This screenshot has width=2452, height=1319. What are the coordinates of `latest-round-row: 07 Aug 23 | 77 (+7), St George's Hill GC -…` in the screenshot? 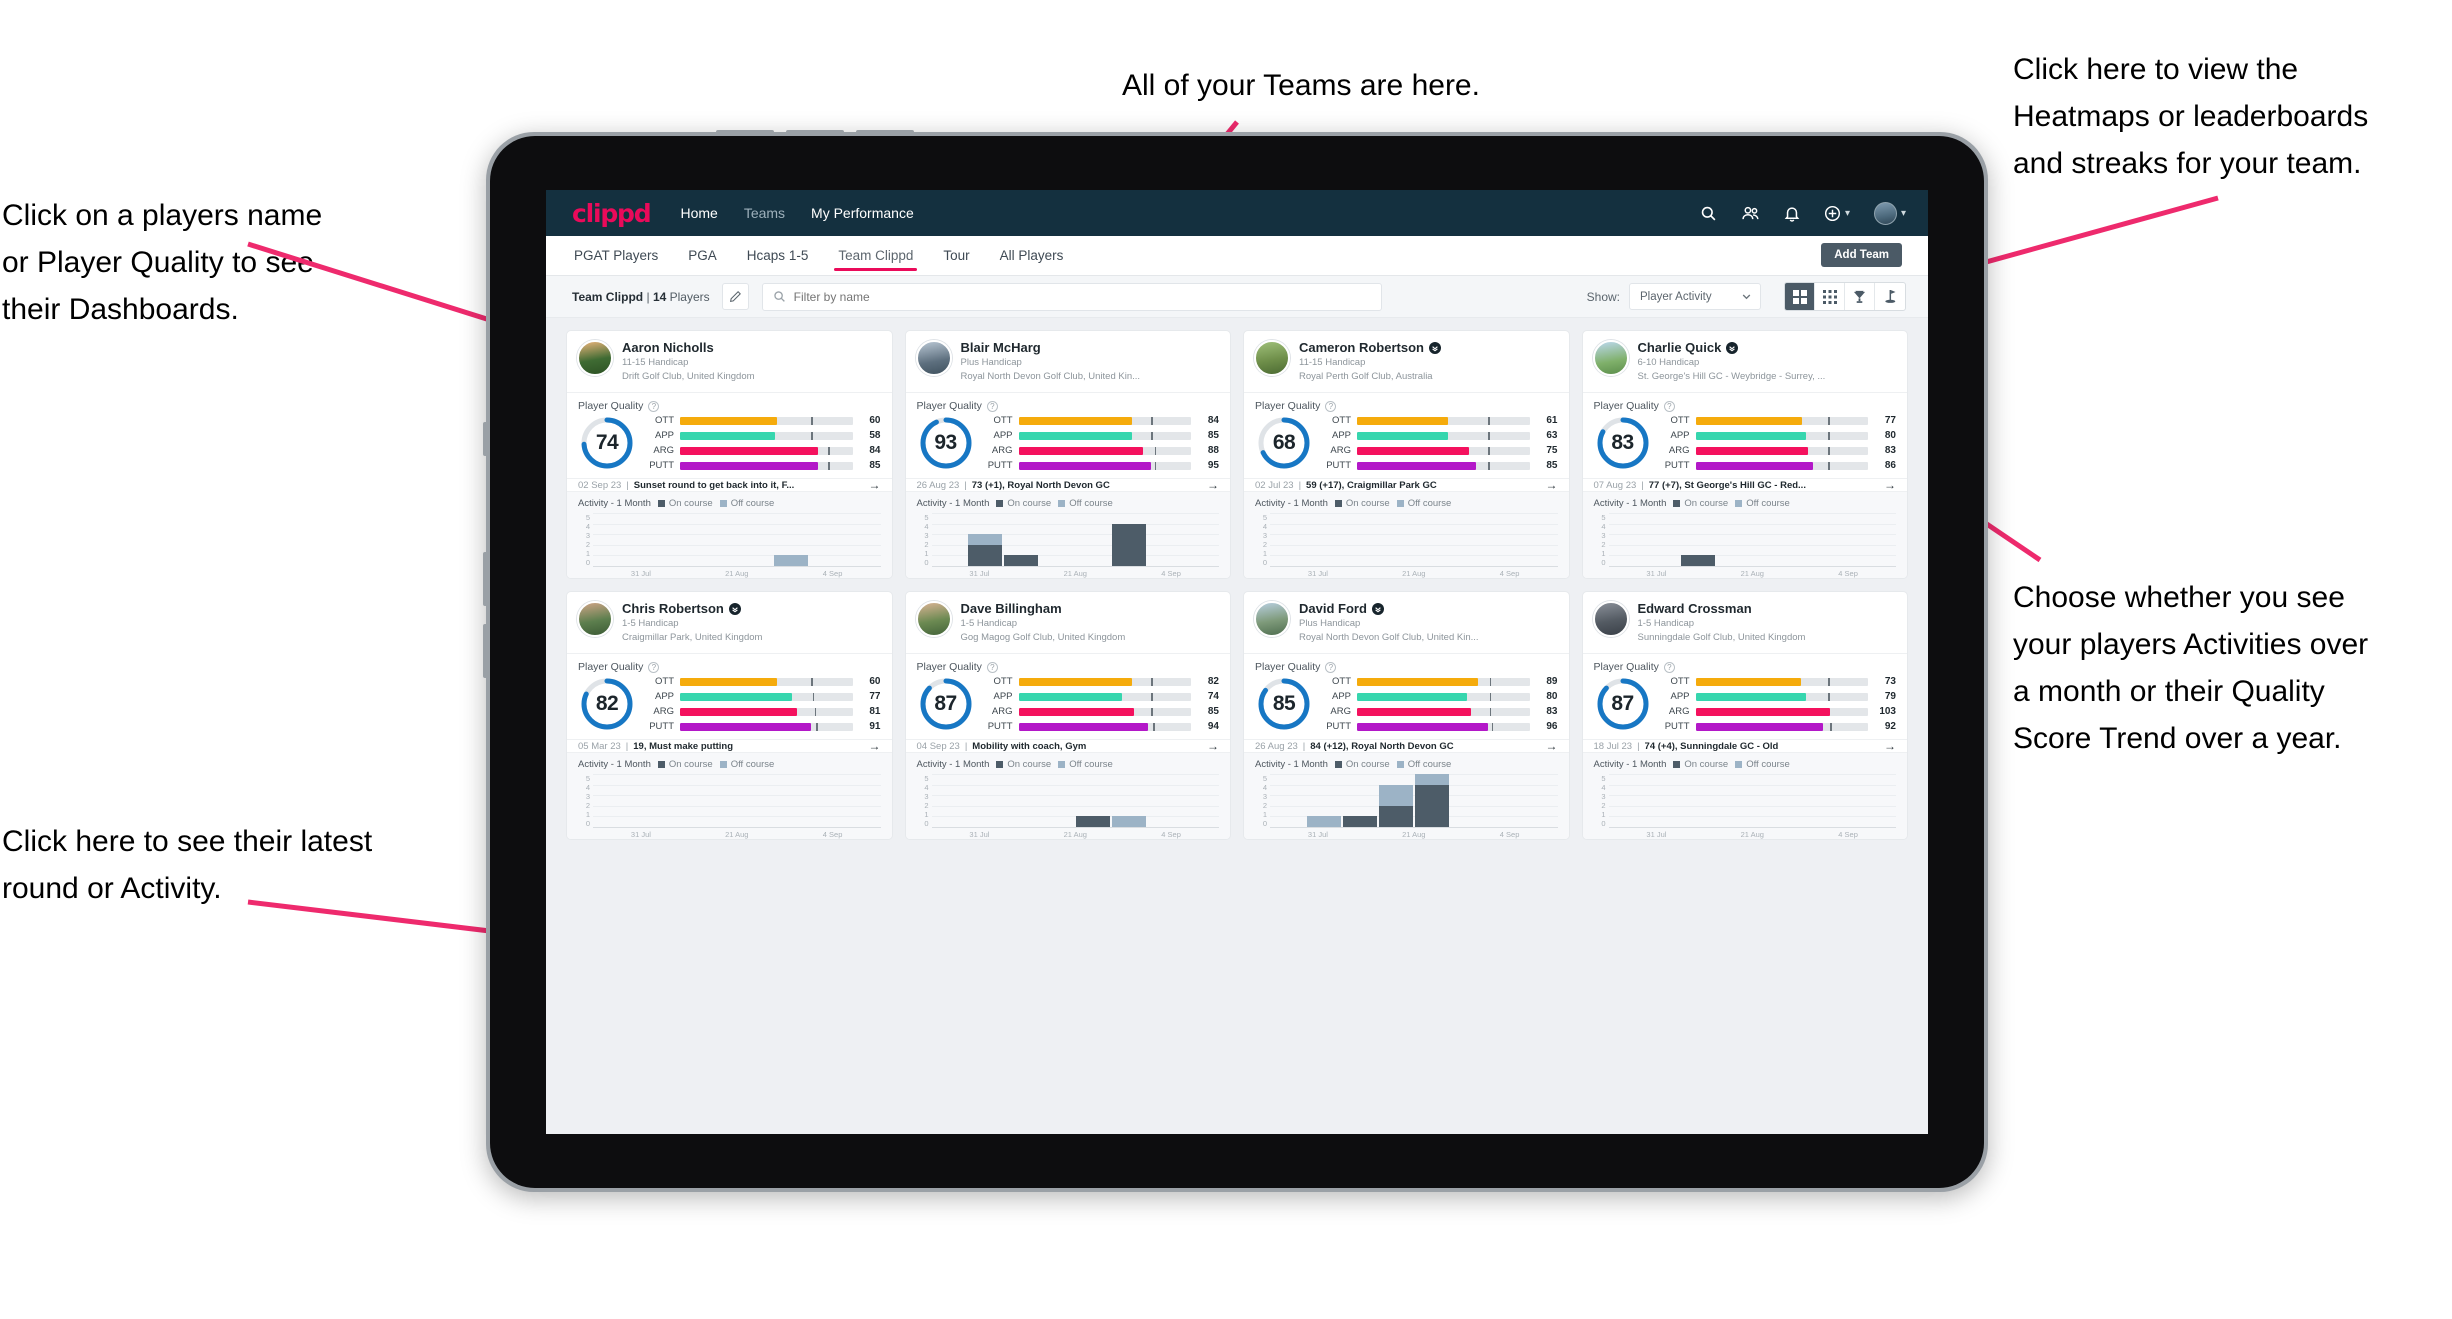 It's located at (1744, 485).